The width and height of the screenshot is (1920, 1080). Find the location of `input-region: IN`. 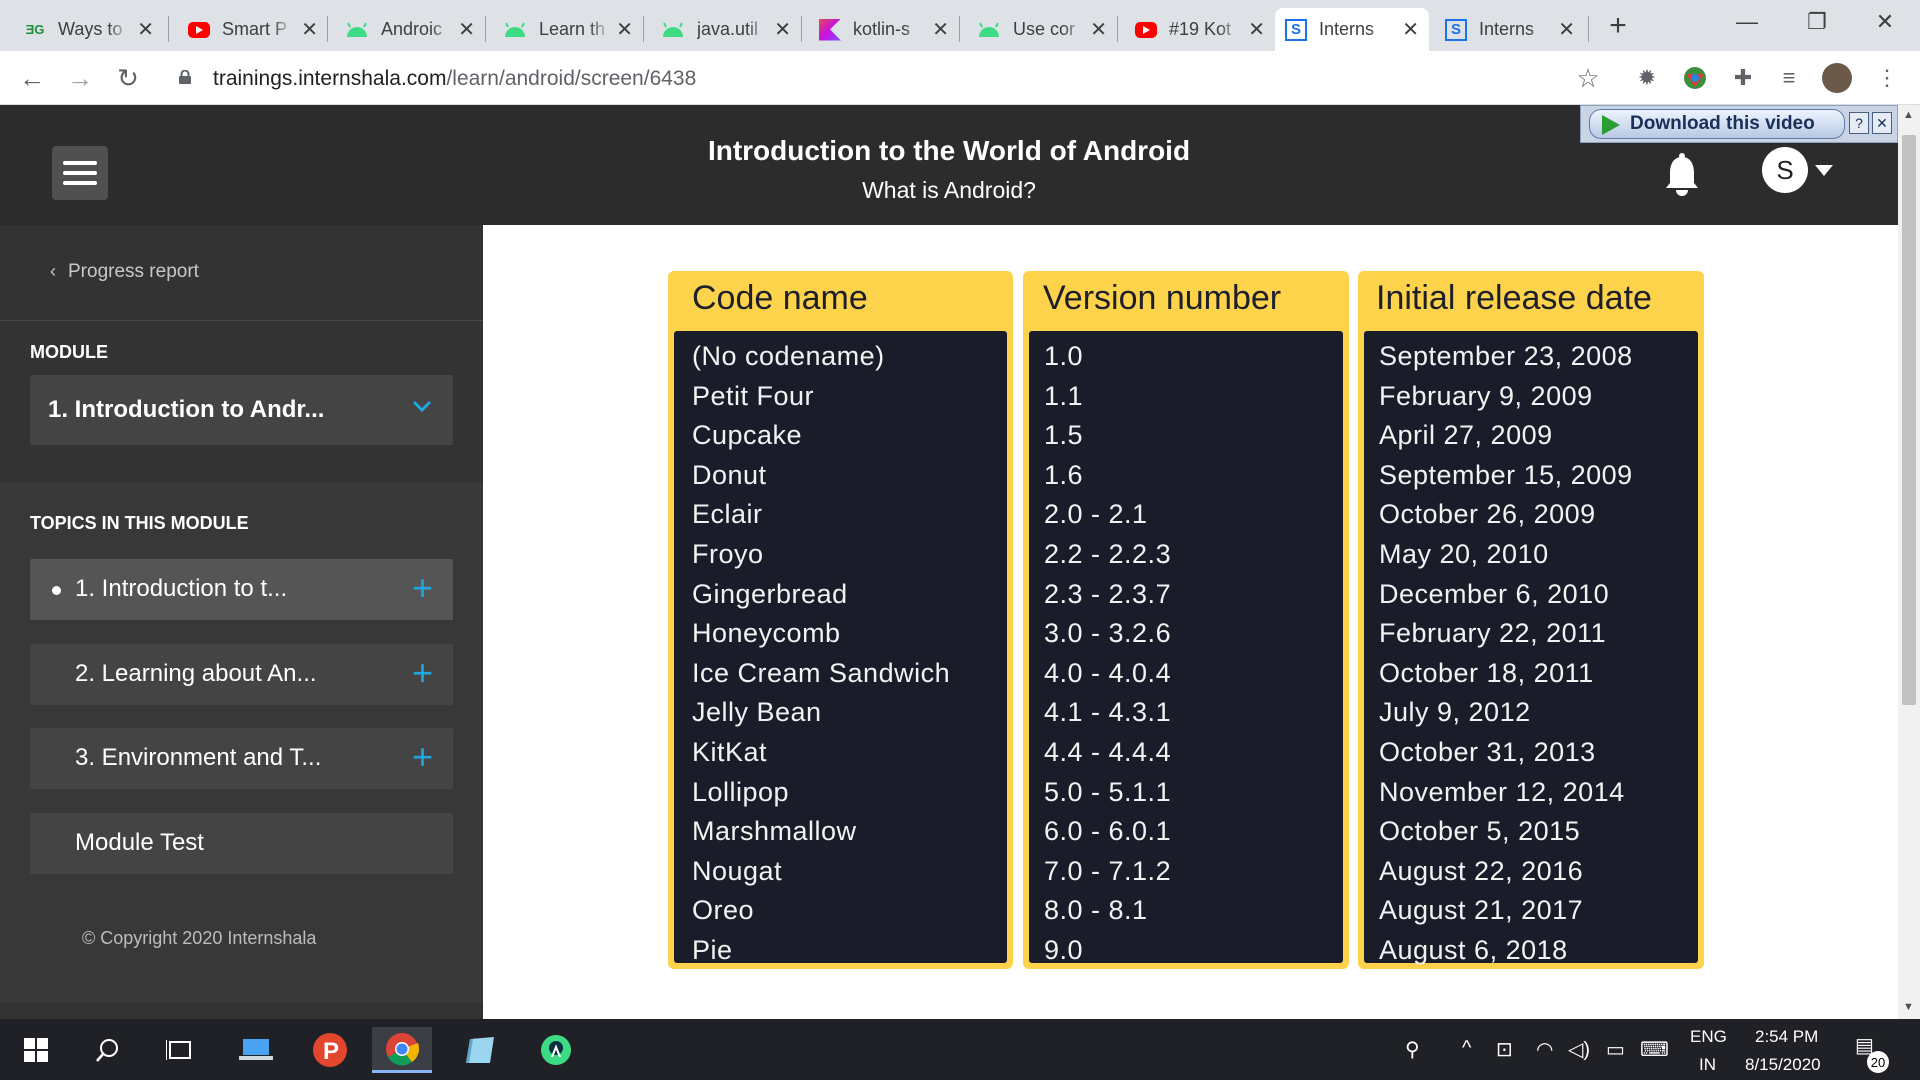

input-region: IN is located at coordinates (1707, 1065).